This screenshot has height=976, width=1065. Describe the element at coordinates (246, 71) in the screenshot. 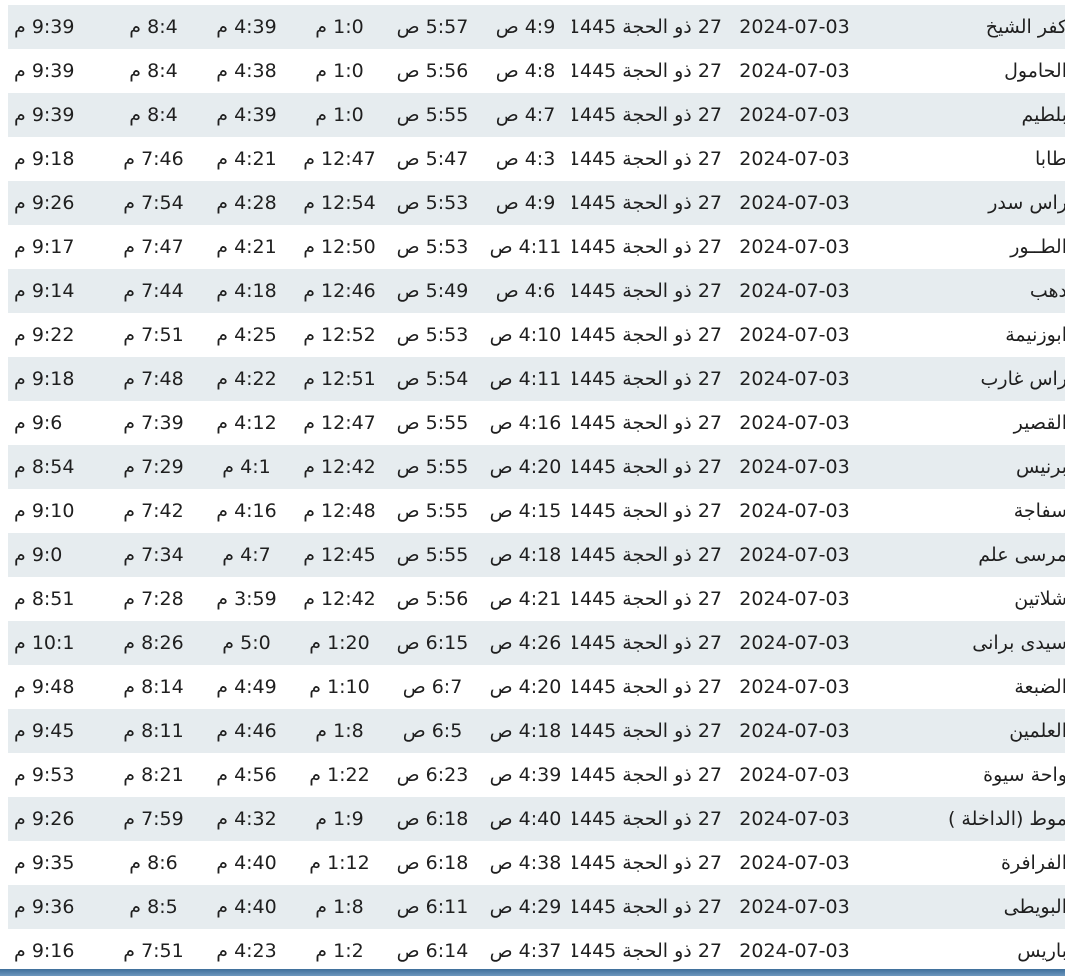

I see `asr-time-cell: 4:38 م` at that location.